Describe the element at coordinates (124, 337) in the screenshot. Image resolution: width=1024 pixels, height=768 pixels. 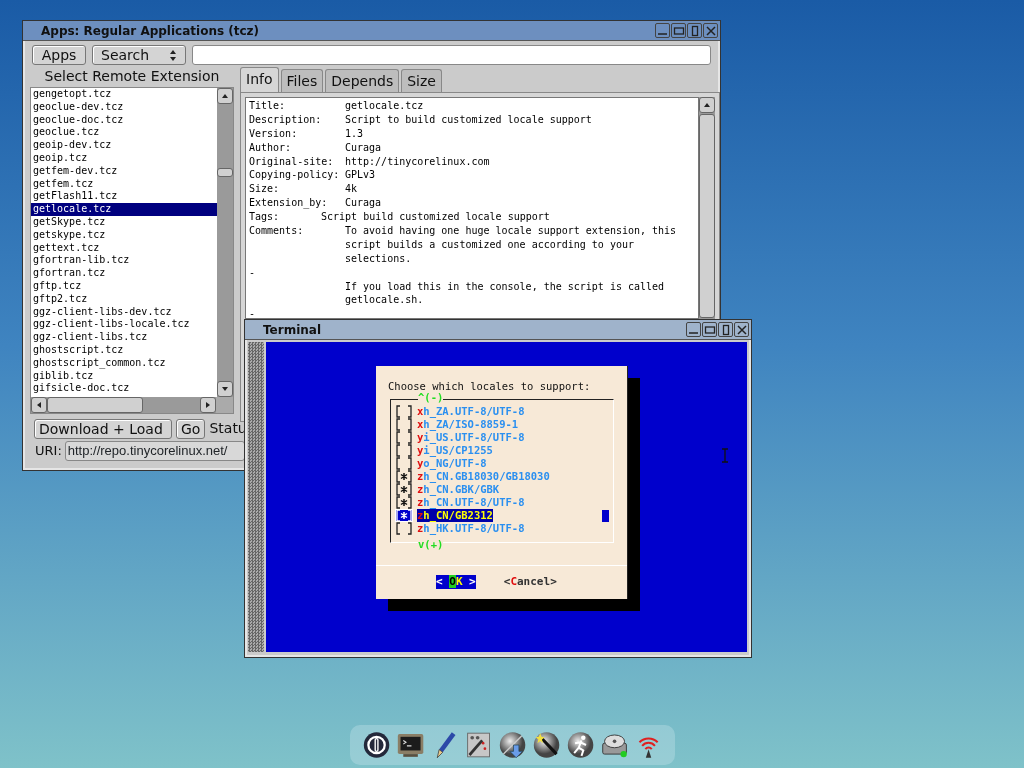
I see `list-item: ggz-client-libs.tcz` at that location.